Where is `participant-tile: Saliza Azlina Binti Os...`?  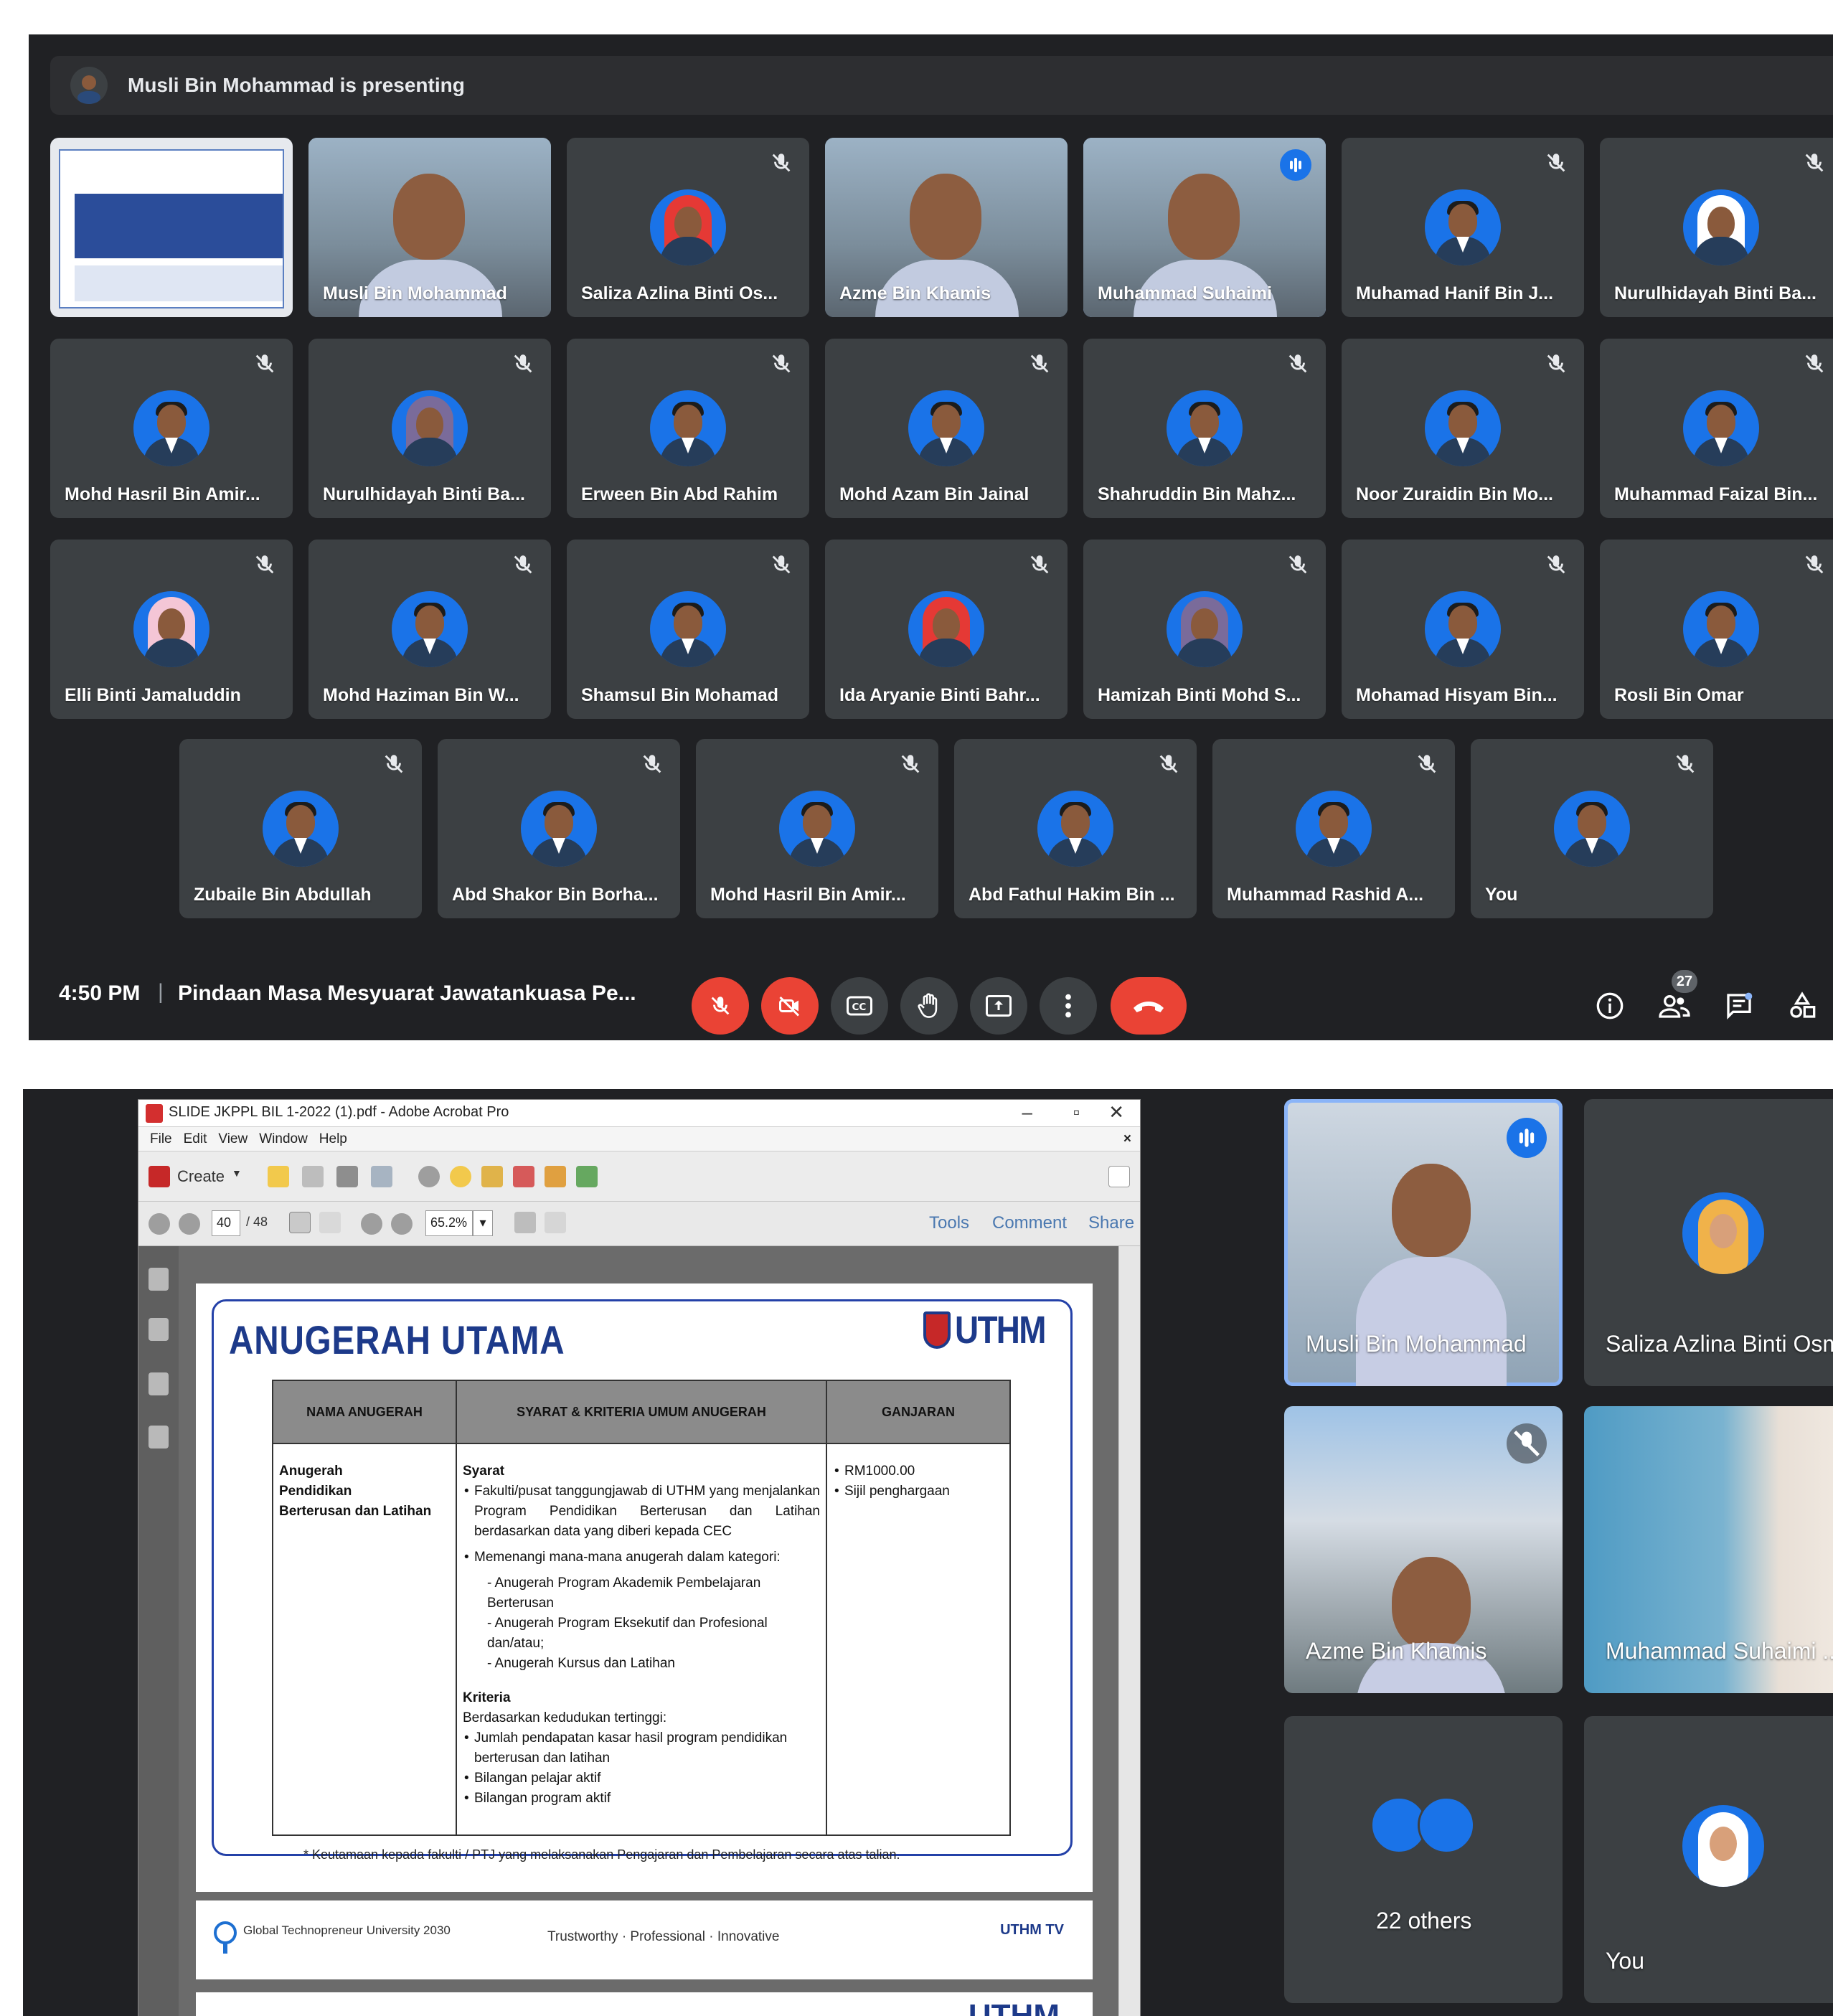
participant-tile: Saliza Azlina Binti Os... is located at coordinates (688, 228).